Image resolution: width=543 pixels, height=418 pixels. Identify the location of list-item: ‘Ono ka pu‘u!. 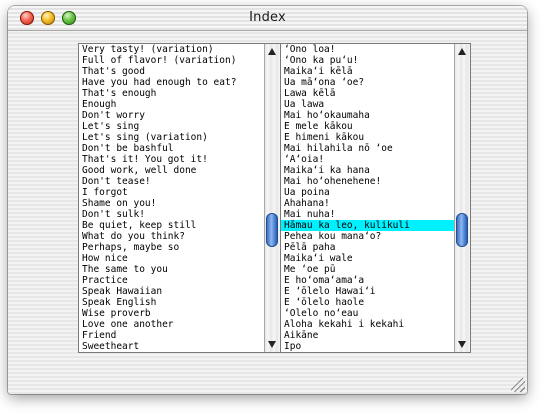
(367, 60).